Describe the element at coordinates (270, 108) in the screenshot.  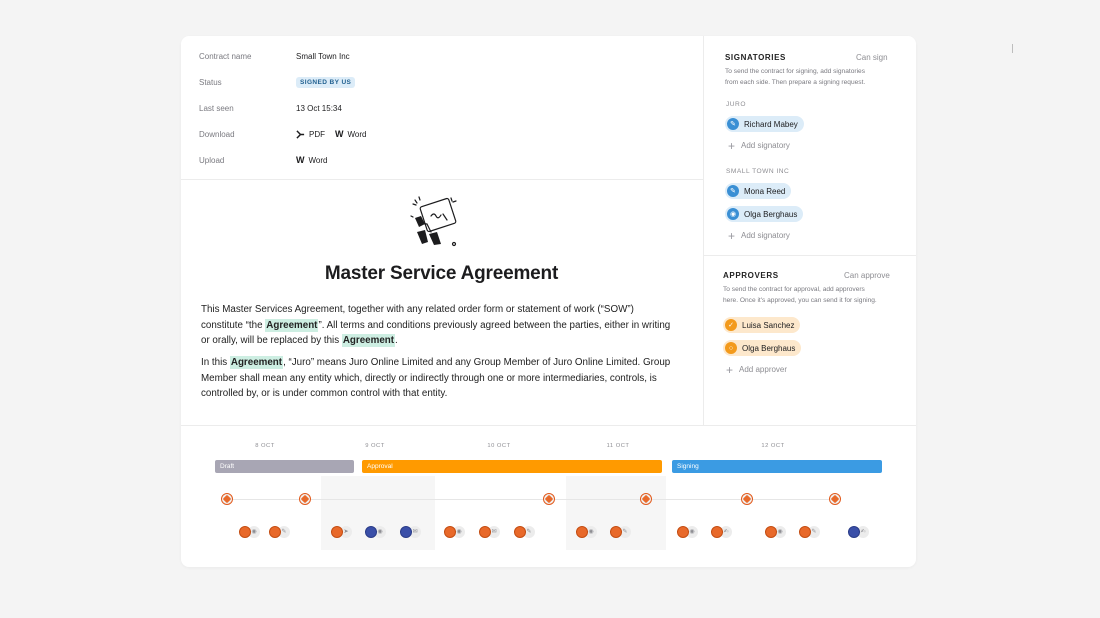
I see `last-seen-row: Last seen 13 Oct 15:34` at that location.